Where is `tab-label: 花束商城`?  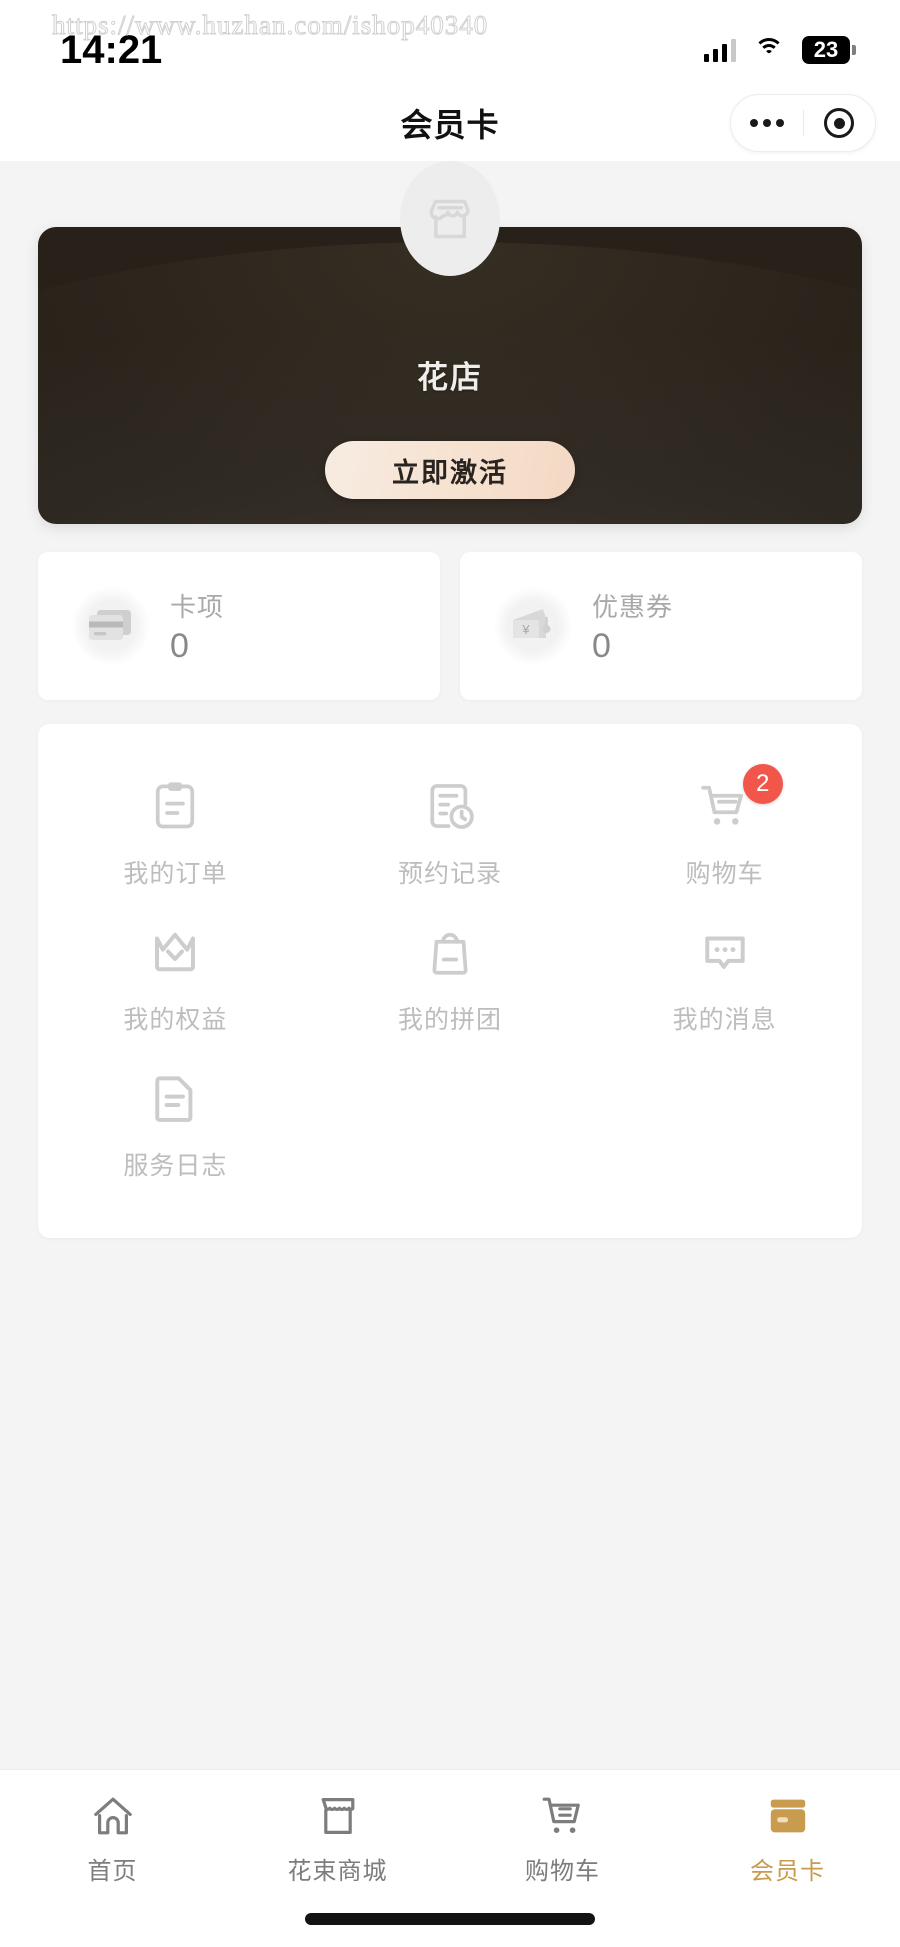
tab-label: 花束商城 is located at coordinates (337, 1871).